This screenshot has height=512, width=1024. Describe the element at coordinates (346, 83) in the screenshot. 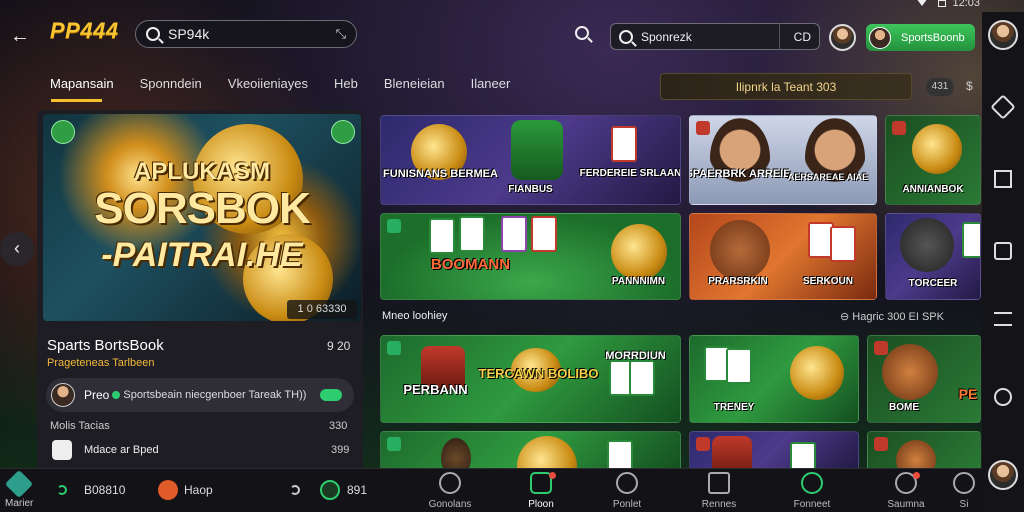

I see `tab-heb: Heb` at that location.